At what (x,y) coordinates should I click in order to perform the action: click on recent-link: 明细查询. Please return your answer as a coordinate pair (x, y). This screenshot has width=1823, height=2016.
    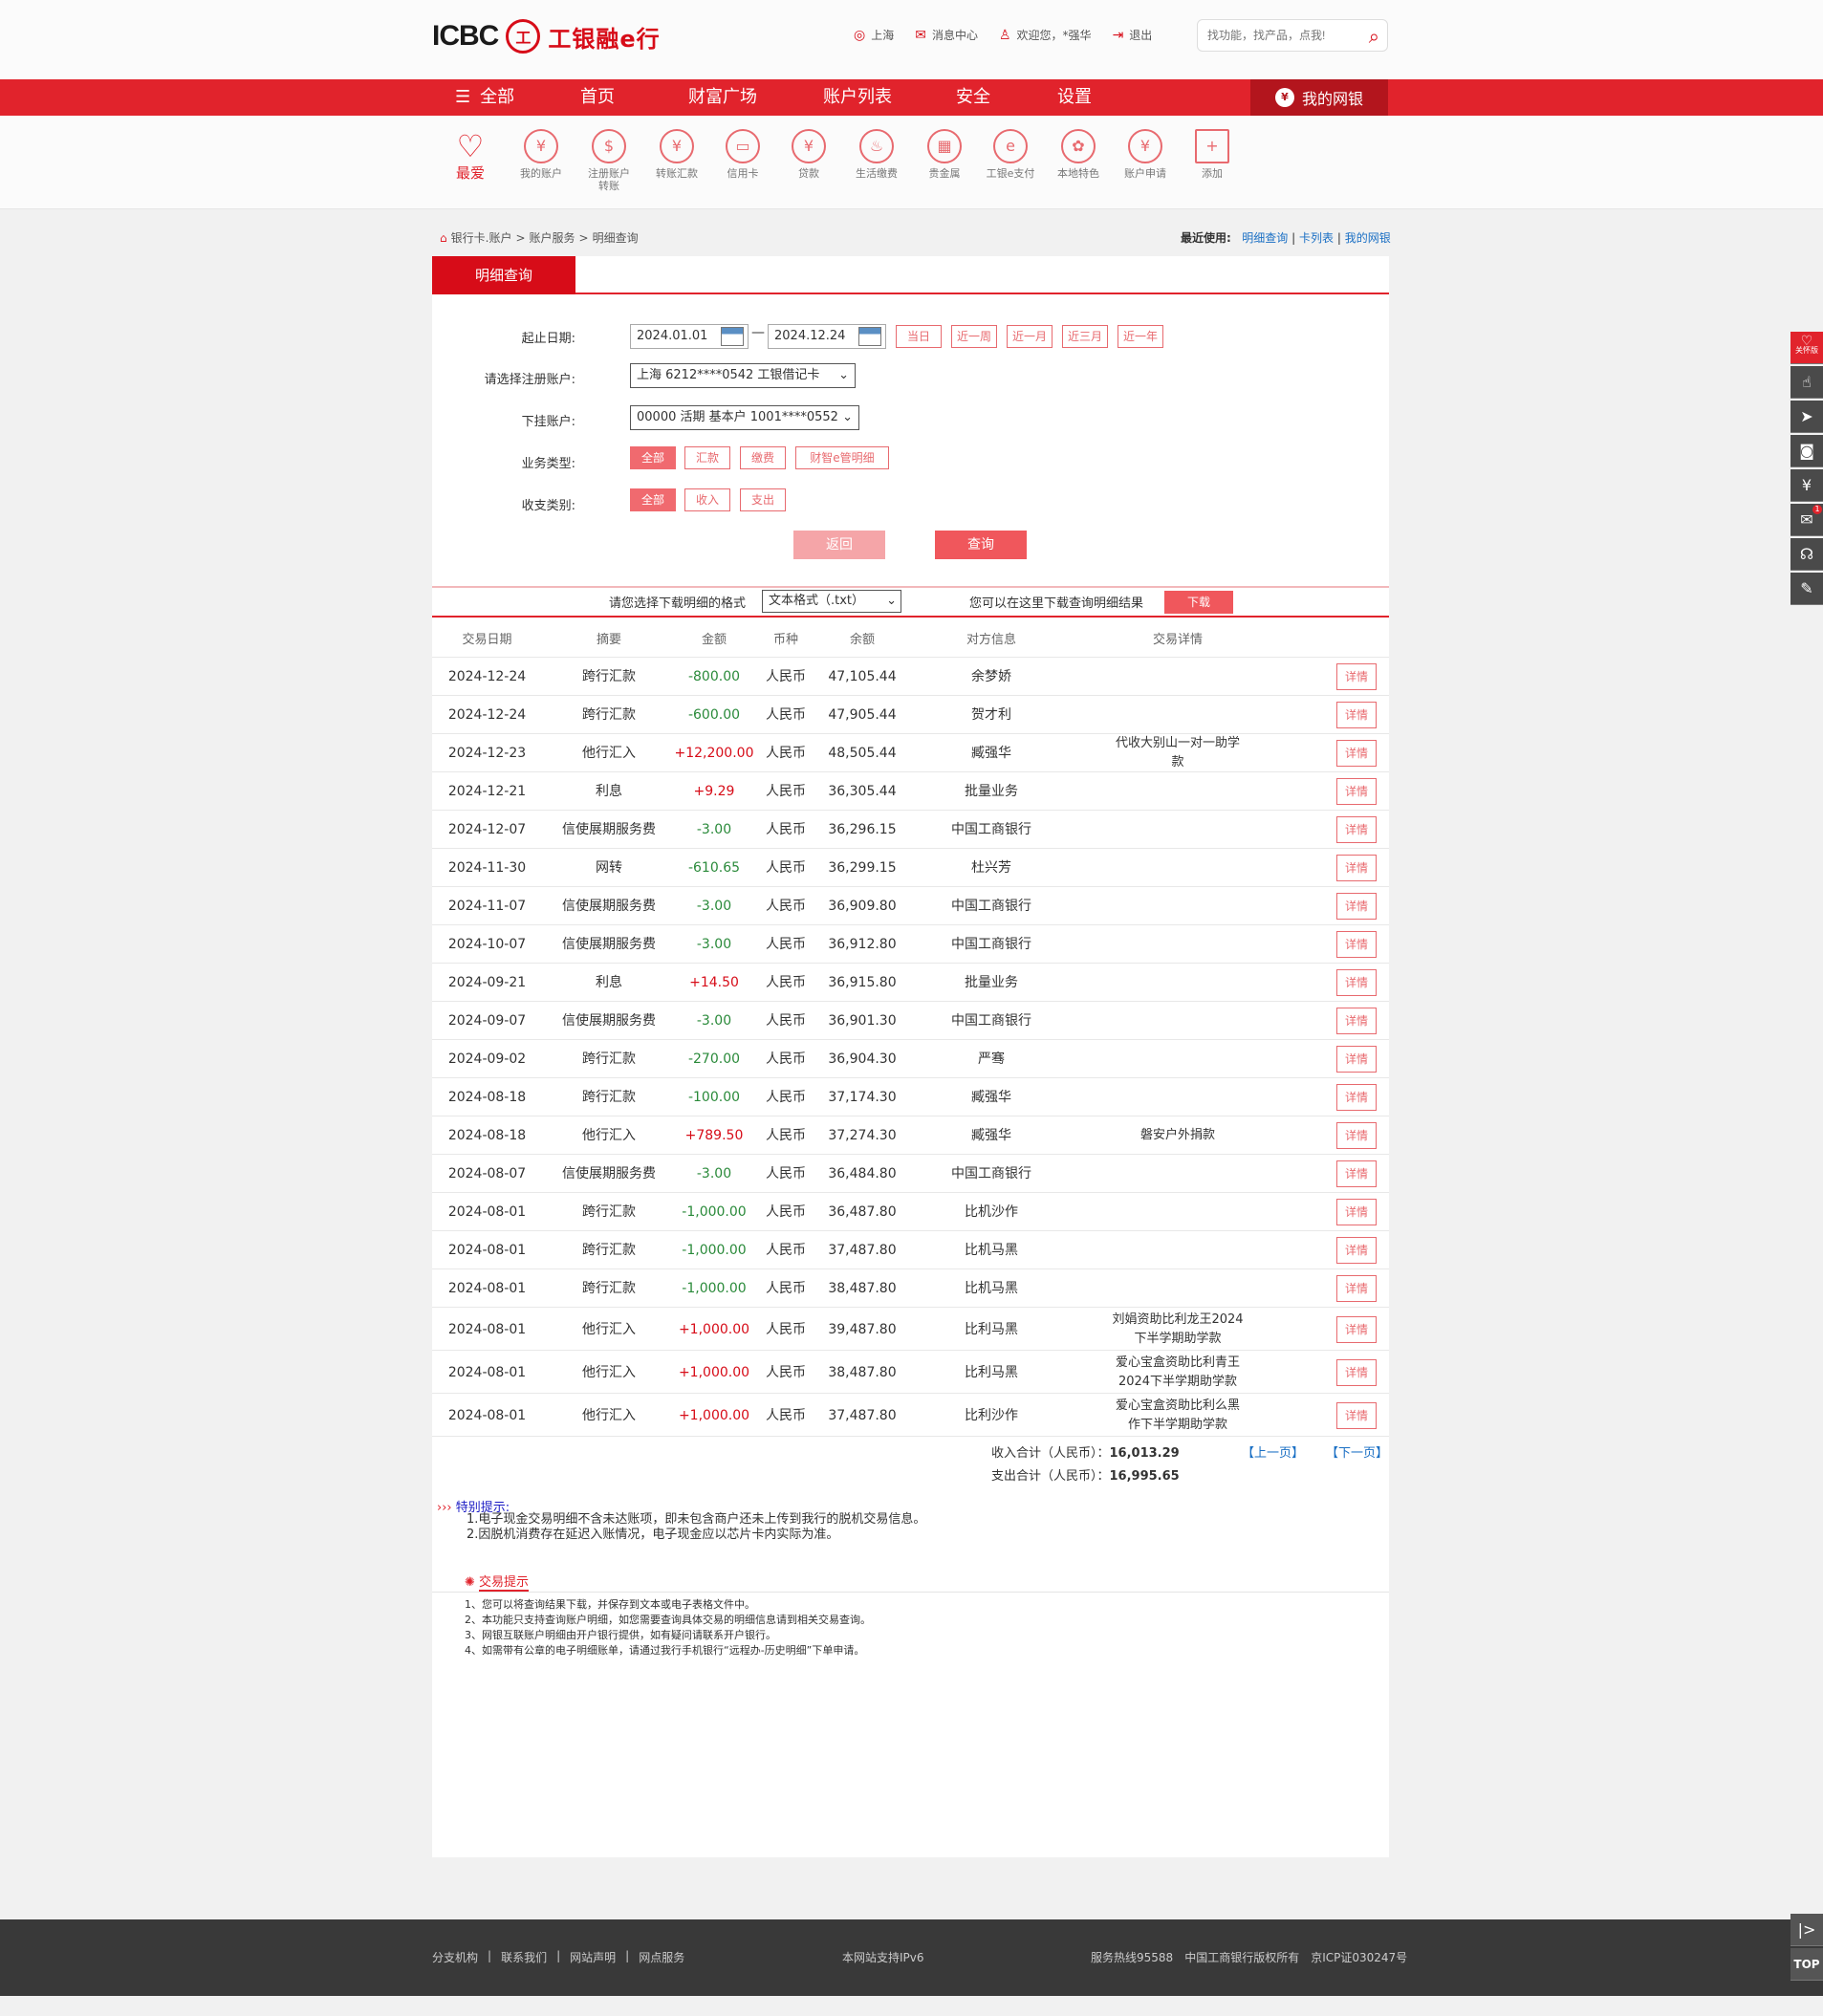
    Looking at the image, I should click on (1265, 238).